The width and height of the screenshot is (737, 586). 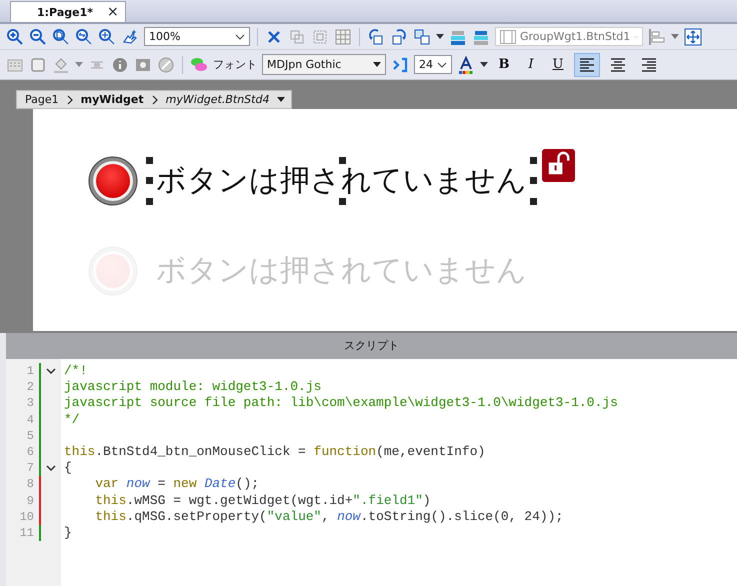 I want to click on unlocked-padlock-icon, so click(x=558, y=165).